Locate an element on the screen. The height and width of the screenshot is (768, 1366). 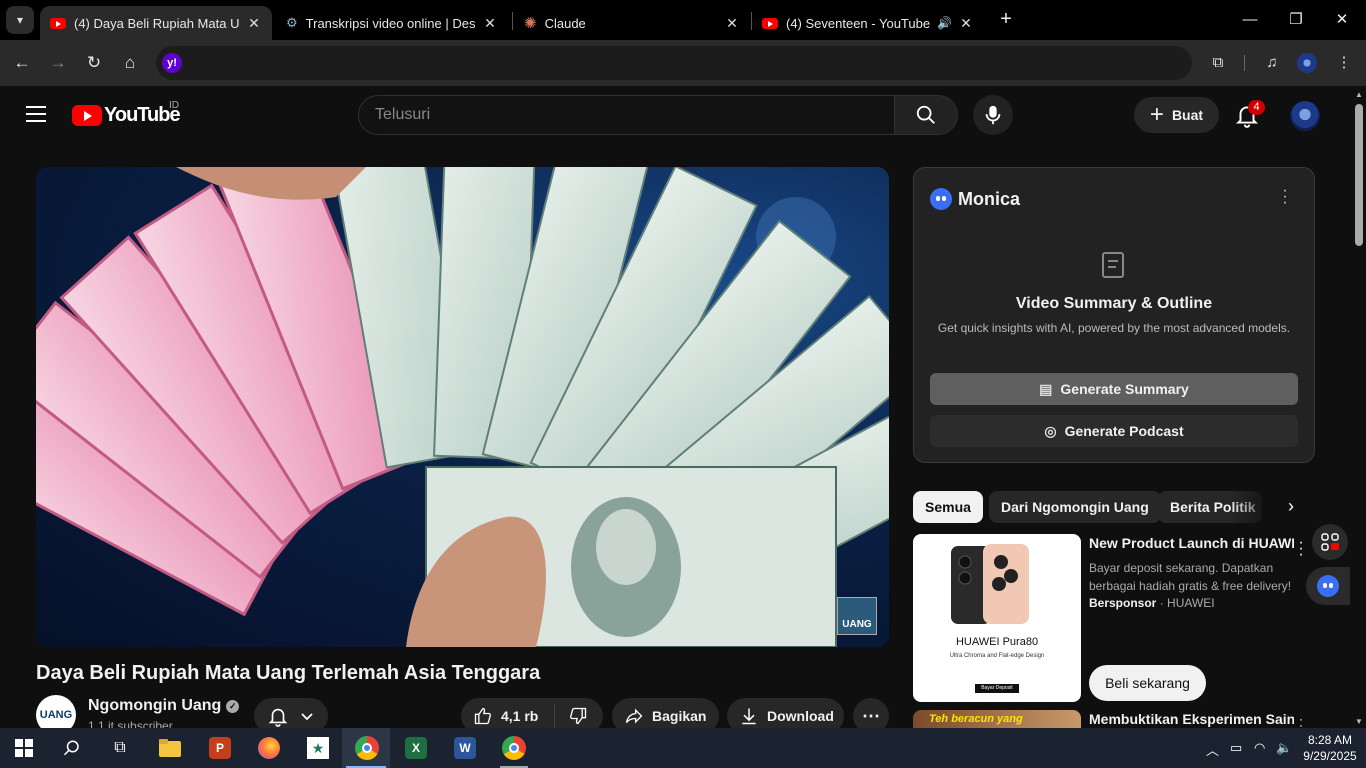
windows-taskbar: ⧉ P ★ X W ︿ ▭ ◠ 🔈 8:28 AM 9/29/2025 is located at coordinates (683, 748).